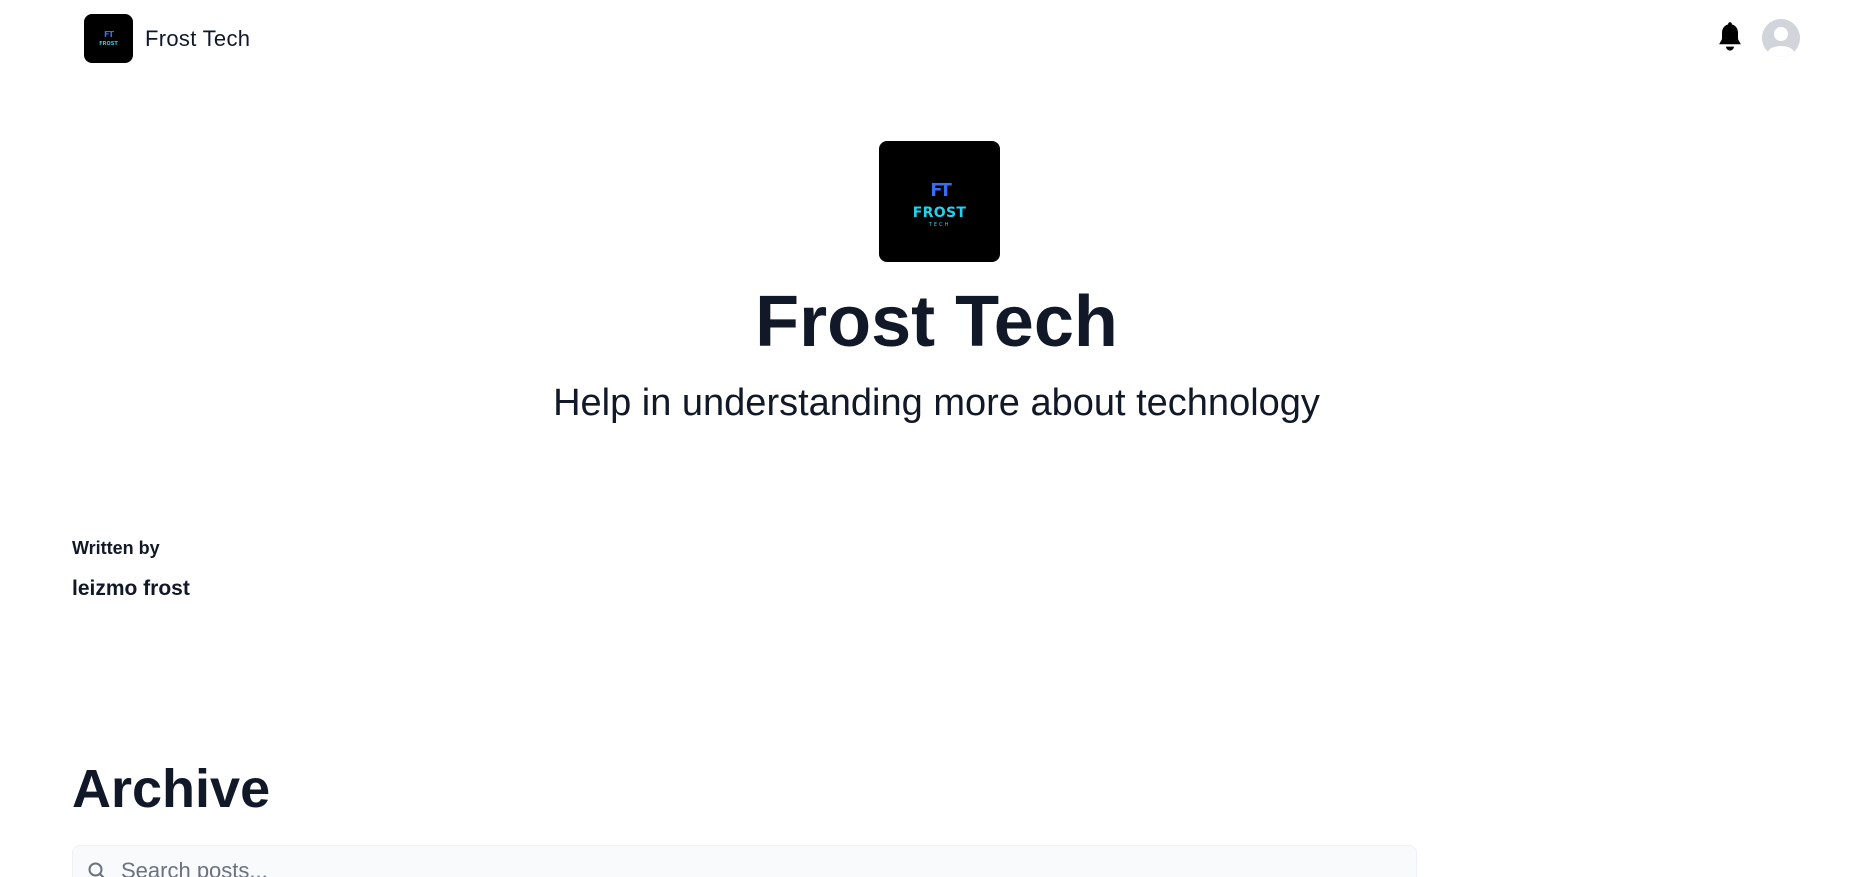 The image size is (1873, 877). I want to click on archive-heading: Archive, so click(171, 789).